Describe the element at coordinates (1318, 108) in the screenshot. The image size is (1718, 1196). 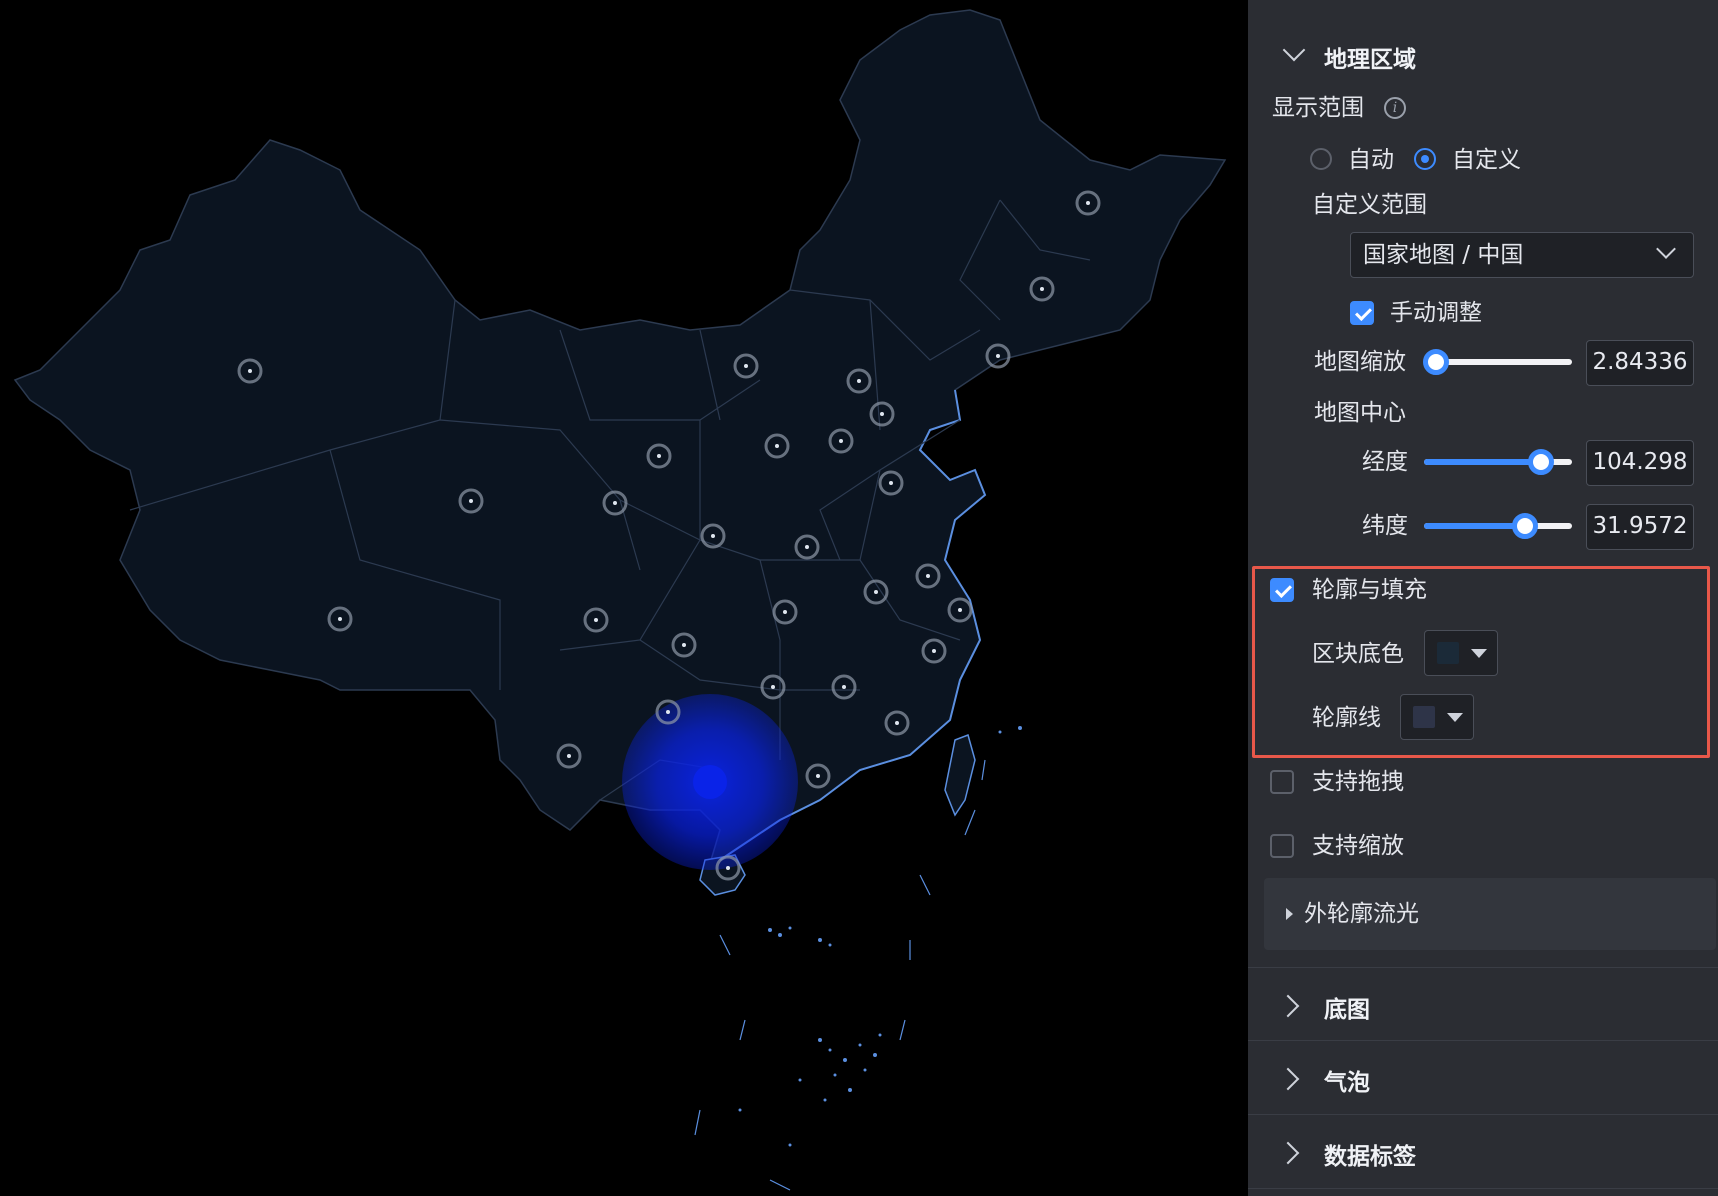
I see `display-range-label: 显示范围` at that location.